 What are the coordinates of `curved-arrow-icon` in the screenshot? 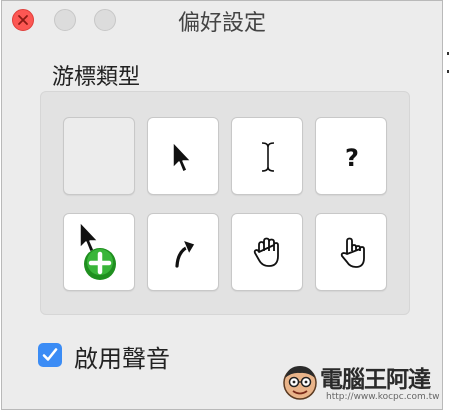 It's located at (185, 254).